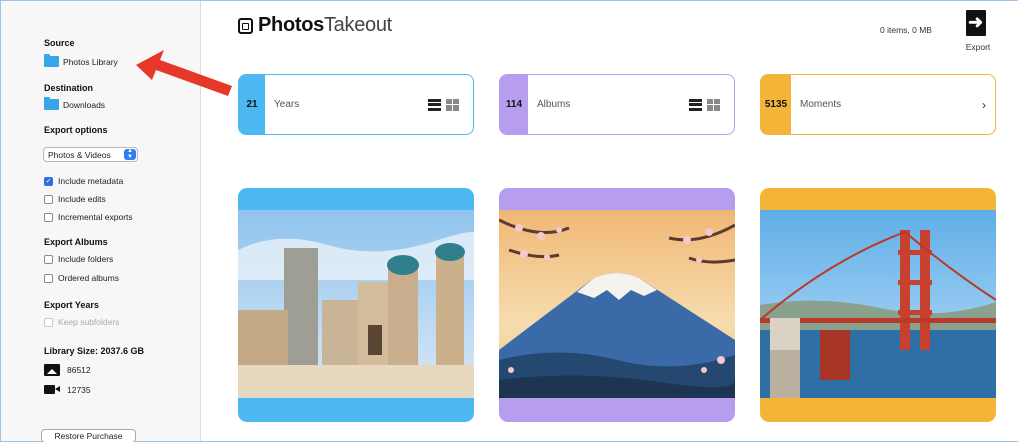 This screenshot has height=442, width=1018. What do you see at coordinates (88, 435) in the screenshot?
I see `restore-purchase-button: Restore Purchase` at bounding box center [88, 435].